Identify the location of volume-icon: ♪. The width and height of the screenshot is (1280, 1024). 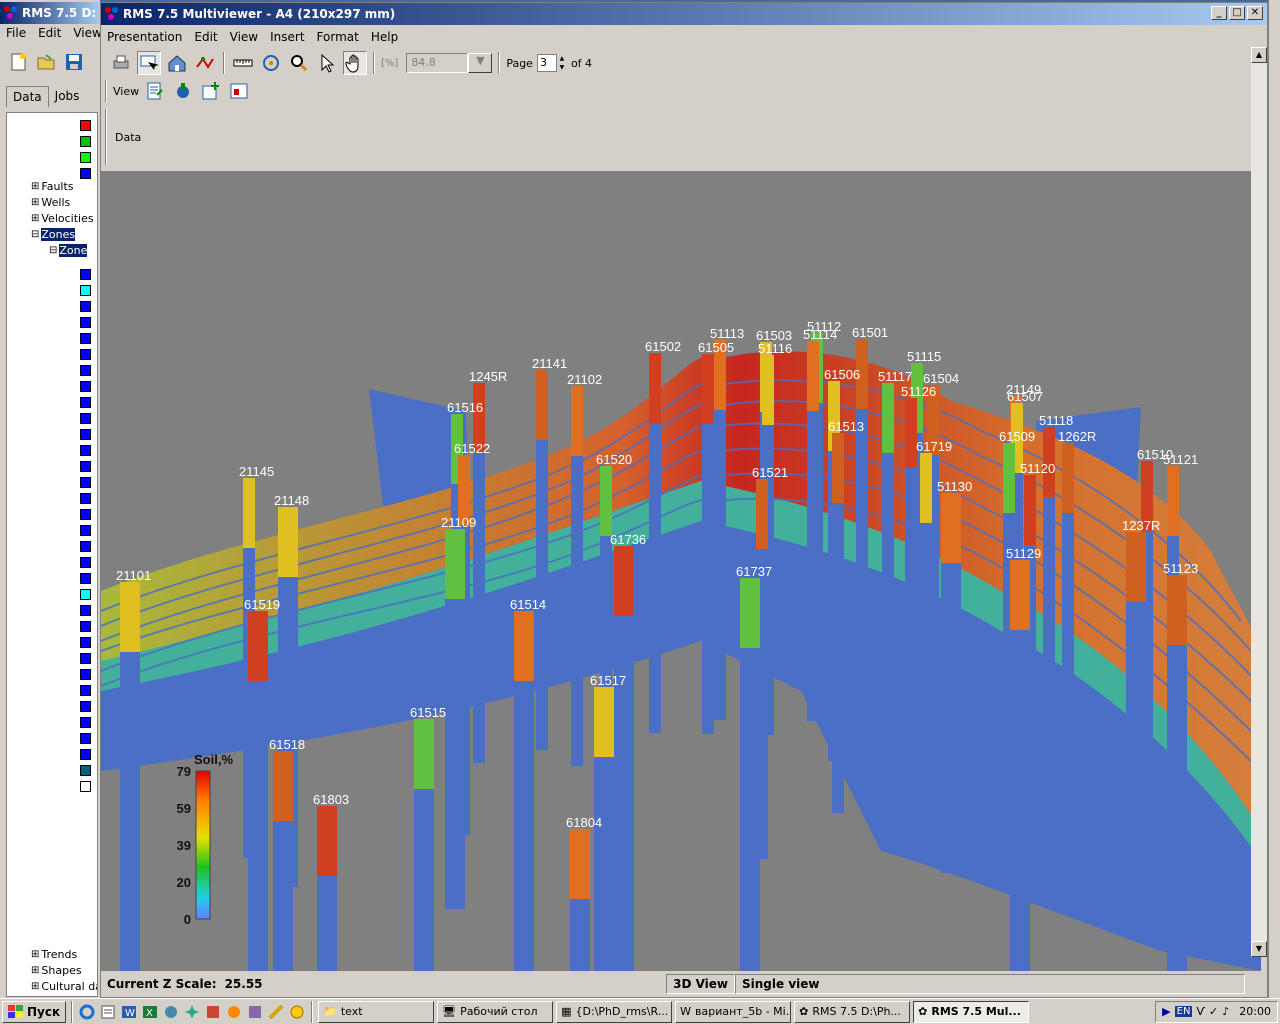
(1225, 1011).